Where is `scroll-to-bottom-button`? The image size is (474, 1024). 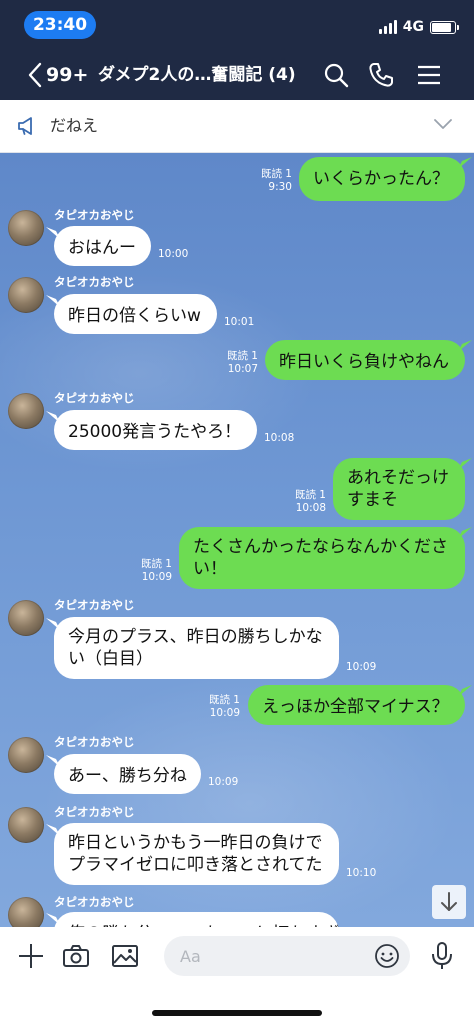 scroll-to-bottom-button is located at coordinates (449, 902).